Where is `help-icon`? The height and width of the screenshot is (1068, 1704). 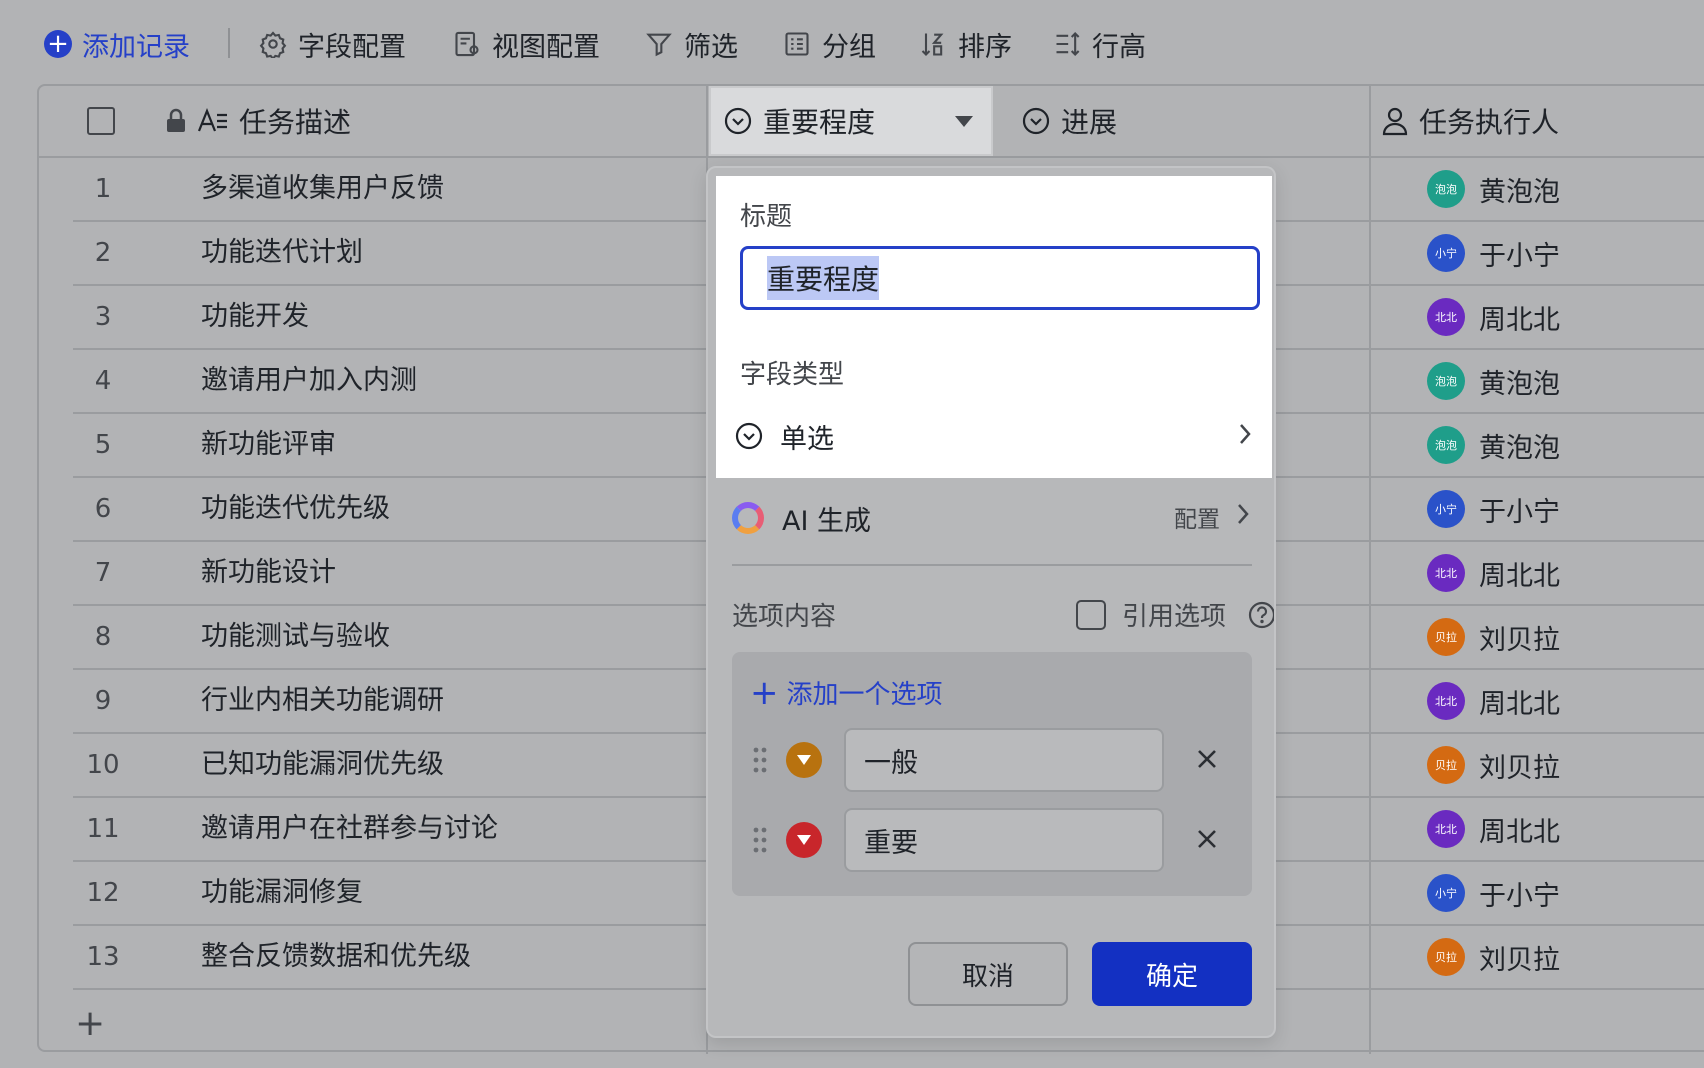 help-icon is located at coordinates (1260, 617).